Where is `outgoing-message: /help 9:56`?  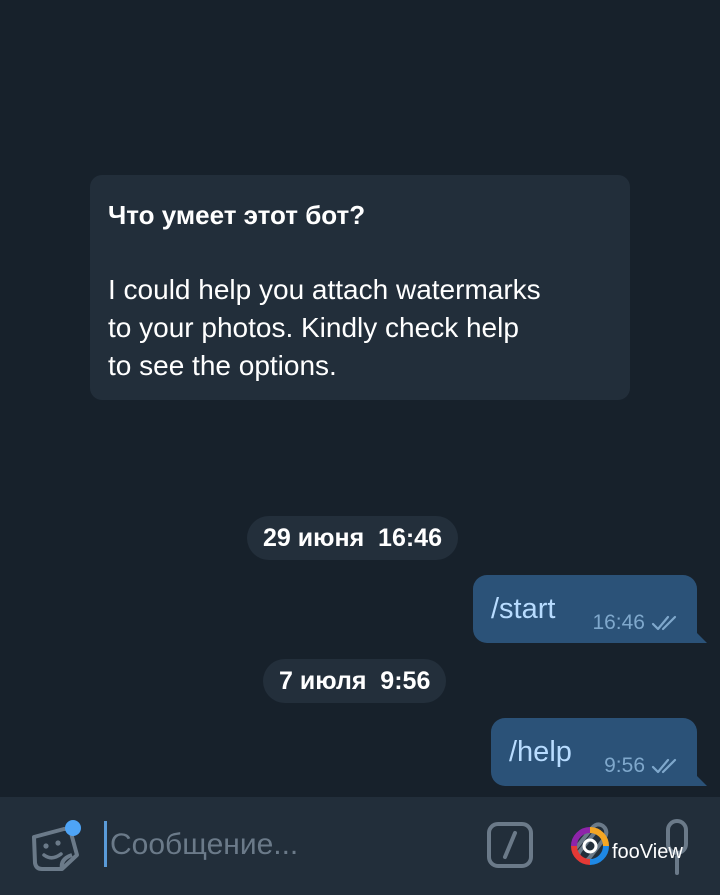 outgoing-message: /help 9:56 is located at coordinates (599, 752).